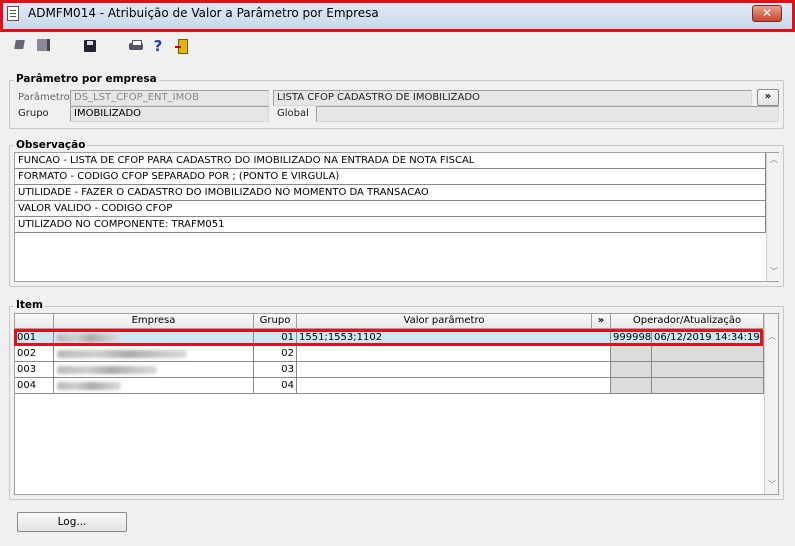 Image resolution: width=795 pixels, height=546 pixels. I want to click on parametro-group-legend: Parâmetro por empresa, so click(86, 79).